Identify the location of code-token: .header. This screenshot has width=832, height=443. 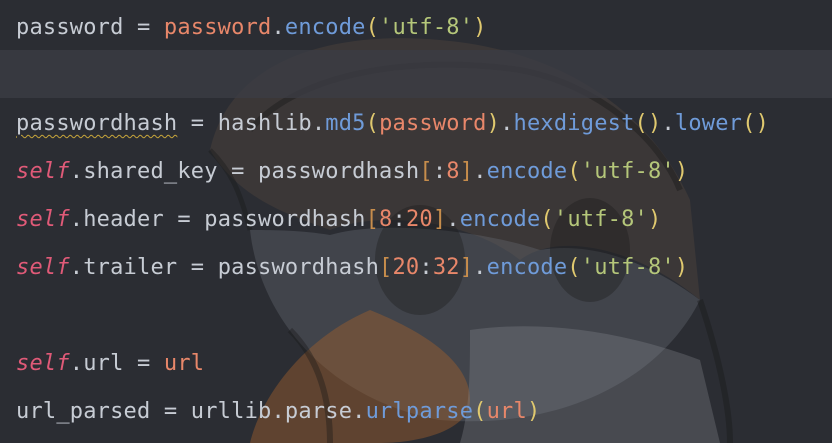
(116, 219).